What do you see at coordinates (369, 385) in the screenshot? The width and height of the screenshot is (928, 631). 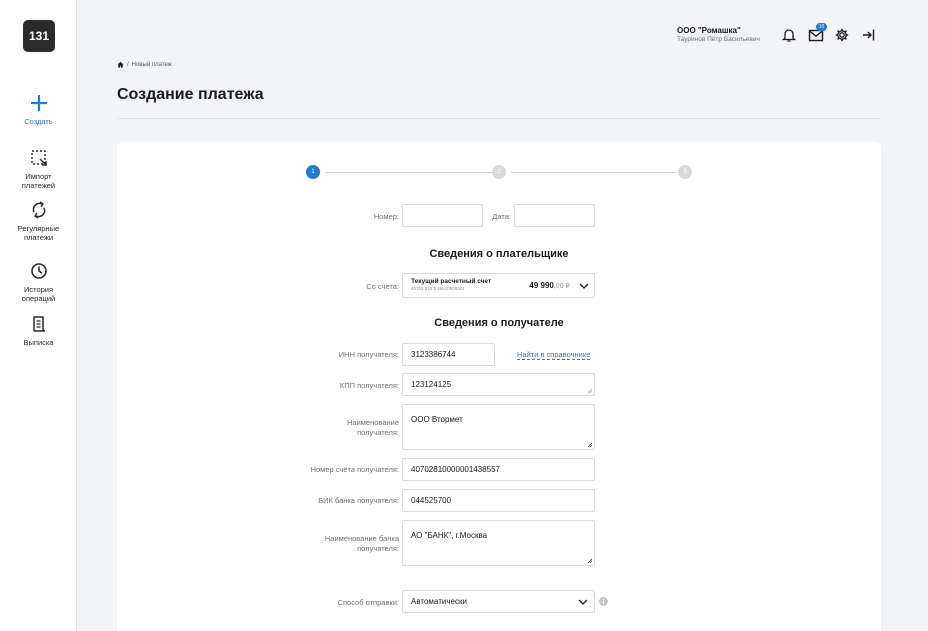 I see `kpp-label: КПП получателя:` at bounding box center [369, 385].